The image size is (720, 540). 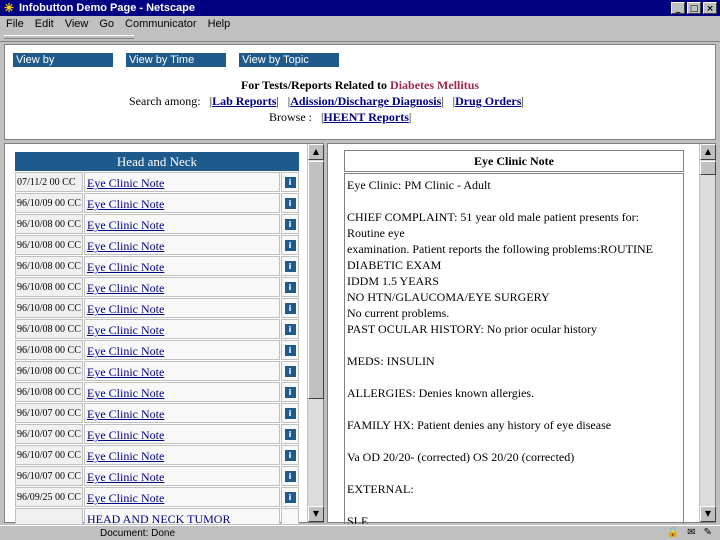 I want to click on menu-communicator: Communicator, so click(x=161, y=24).